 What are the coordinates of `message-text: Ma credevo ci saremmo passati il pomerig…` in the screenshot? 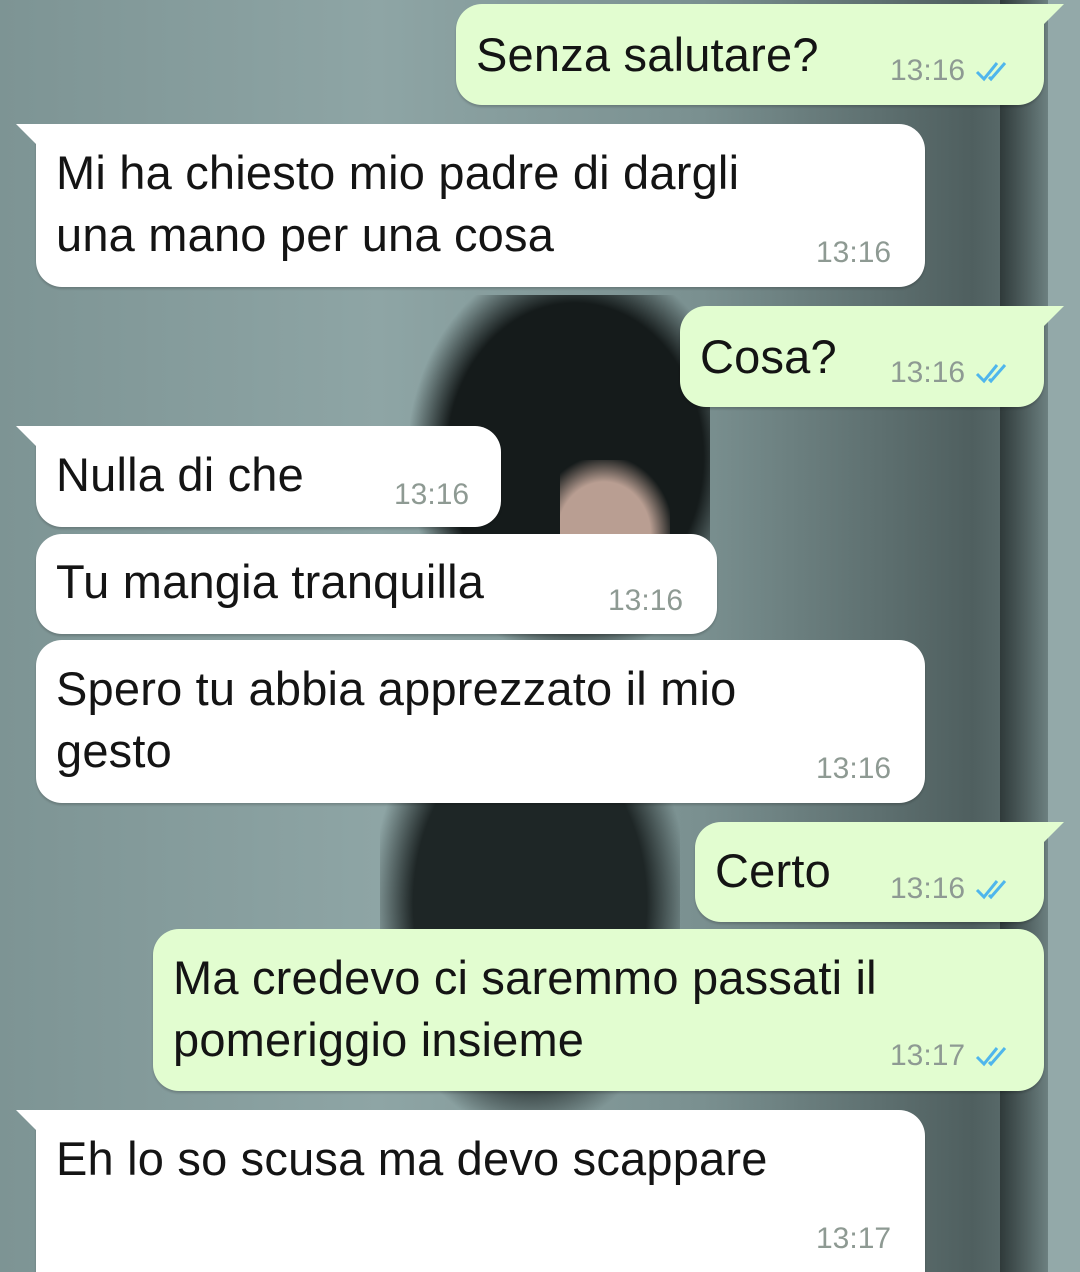 It's located at (525, 1008).